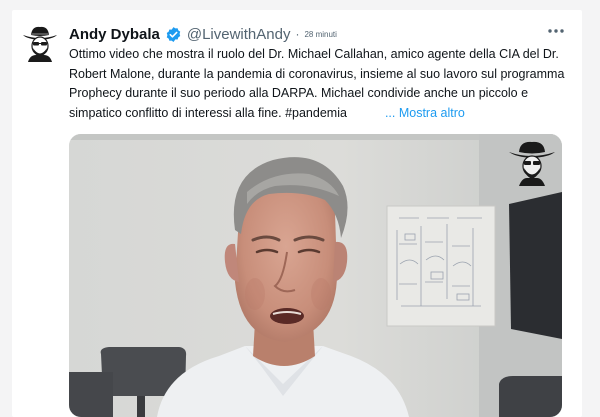 The height and width of the screenshot is (417, 600). I want to click on timestamp: 28 minuti, so click(320, 34).